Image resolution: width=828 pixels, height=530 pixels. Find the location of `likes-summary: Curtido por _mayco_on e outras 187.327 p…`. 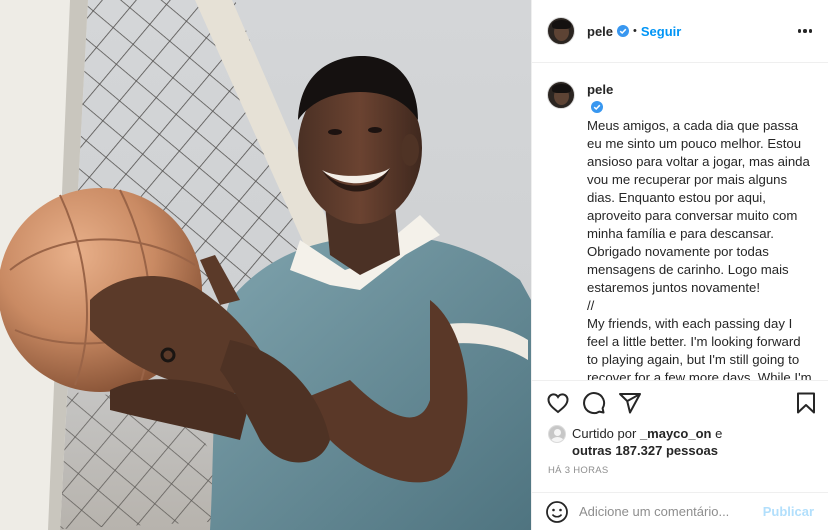

likes-summary: Curtido por _mayco_on e outras 187.327 p… is located at coordinates (680, 443).